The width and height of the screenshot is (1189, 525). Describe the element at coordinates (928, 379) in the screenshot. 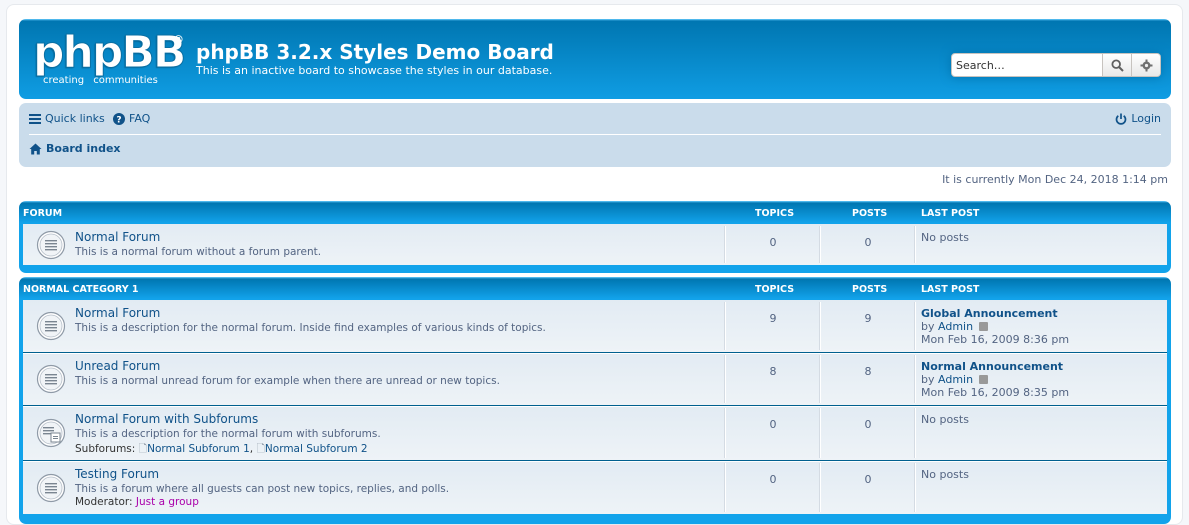

I see `by-label: by` at that location.